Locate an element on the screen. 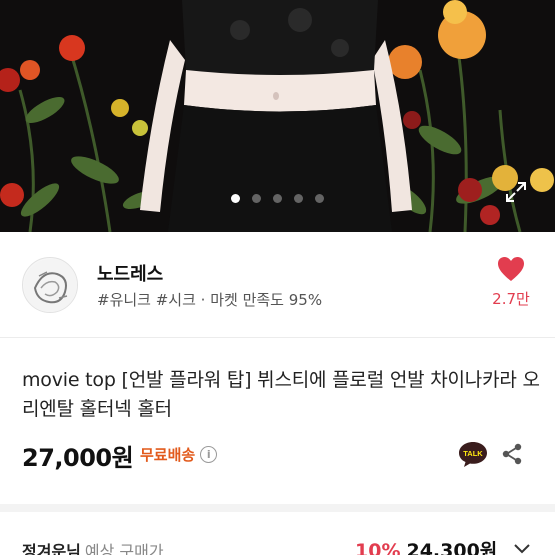 This screenshot has height=555, width=555. product-price: 27,000원 is located at coordinates (78, 458).